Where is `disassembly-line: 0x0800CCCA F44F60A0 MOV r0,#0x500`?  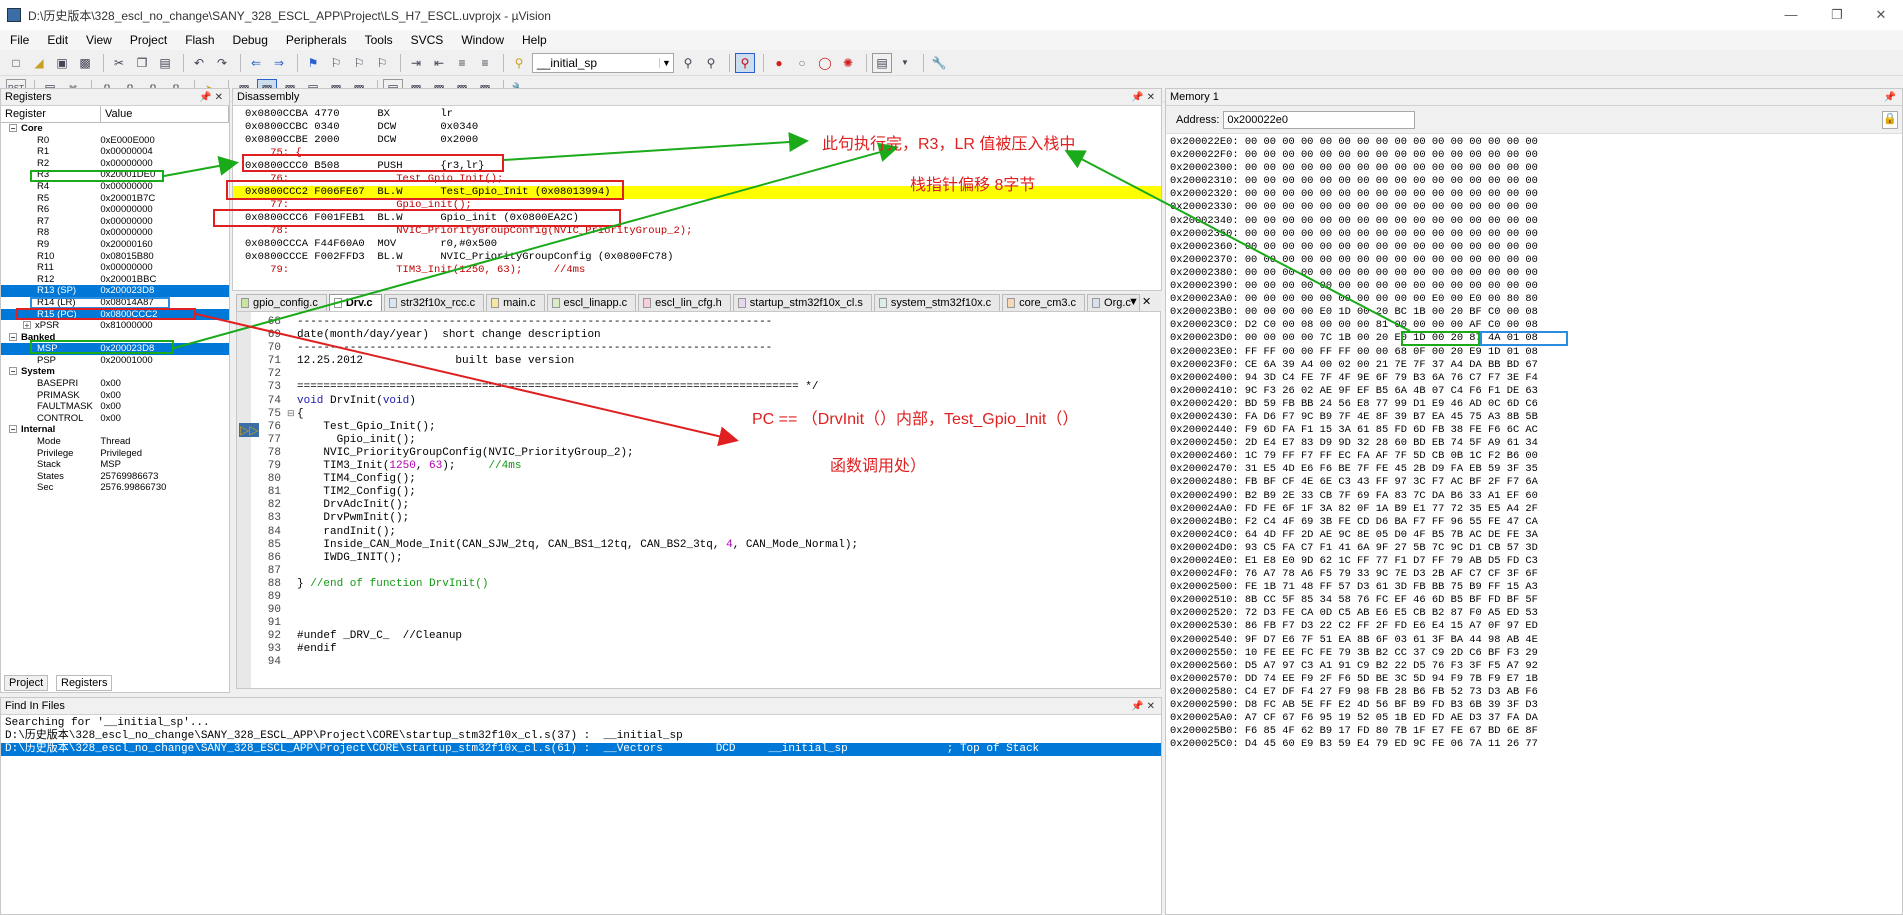 disassembly-line: 0x0800CCCA F44F60A0 MOV r0,#0x500 is located at coordinates (697, 244).